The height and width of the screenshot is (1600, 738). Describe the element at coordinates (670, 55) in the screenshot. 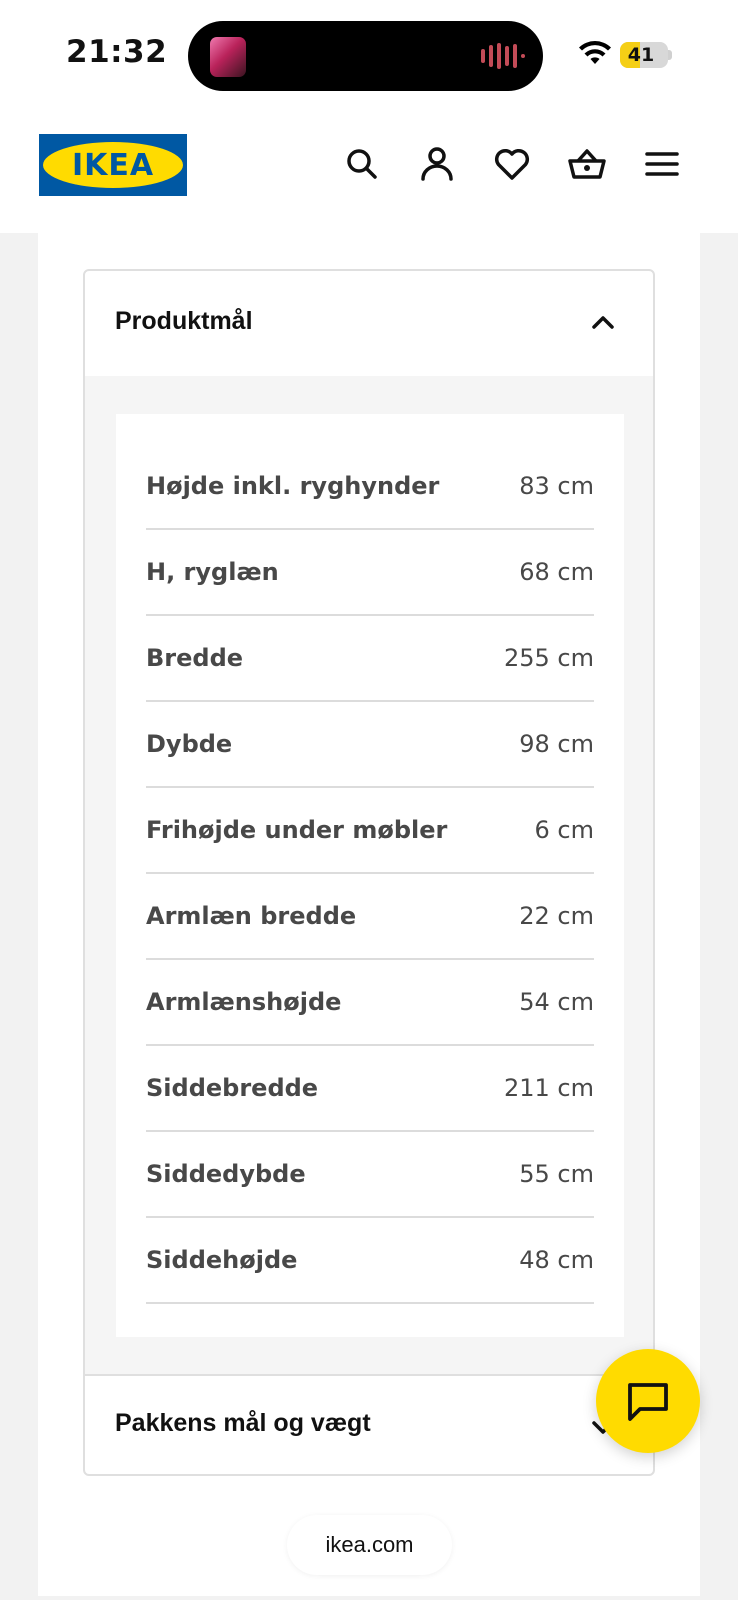

I see `battery-cap` at that location.